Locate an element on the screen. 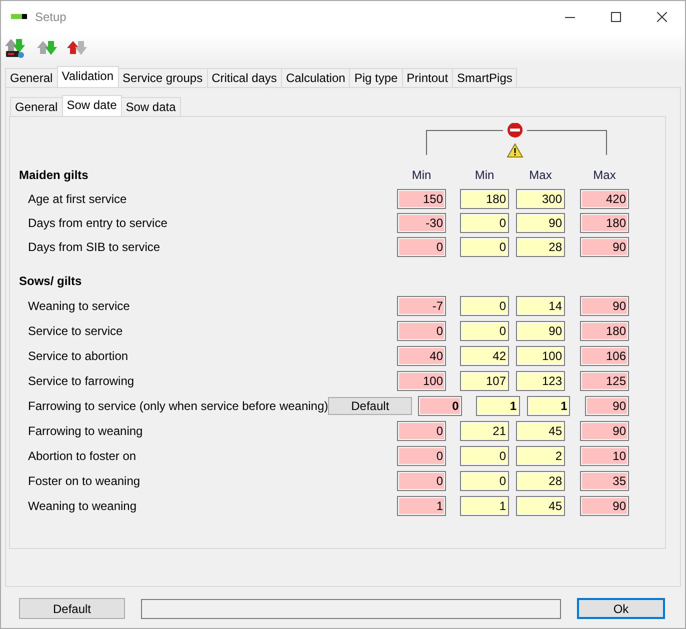  minimize-icon is located at coordinates (570, 17).